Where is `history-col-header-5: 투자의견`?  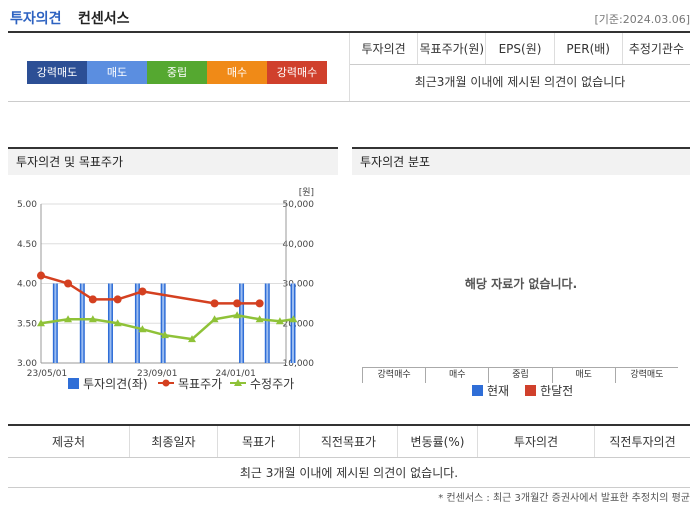 history-col-header-5: 투자의견 is located at coordinates (536, 441).